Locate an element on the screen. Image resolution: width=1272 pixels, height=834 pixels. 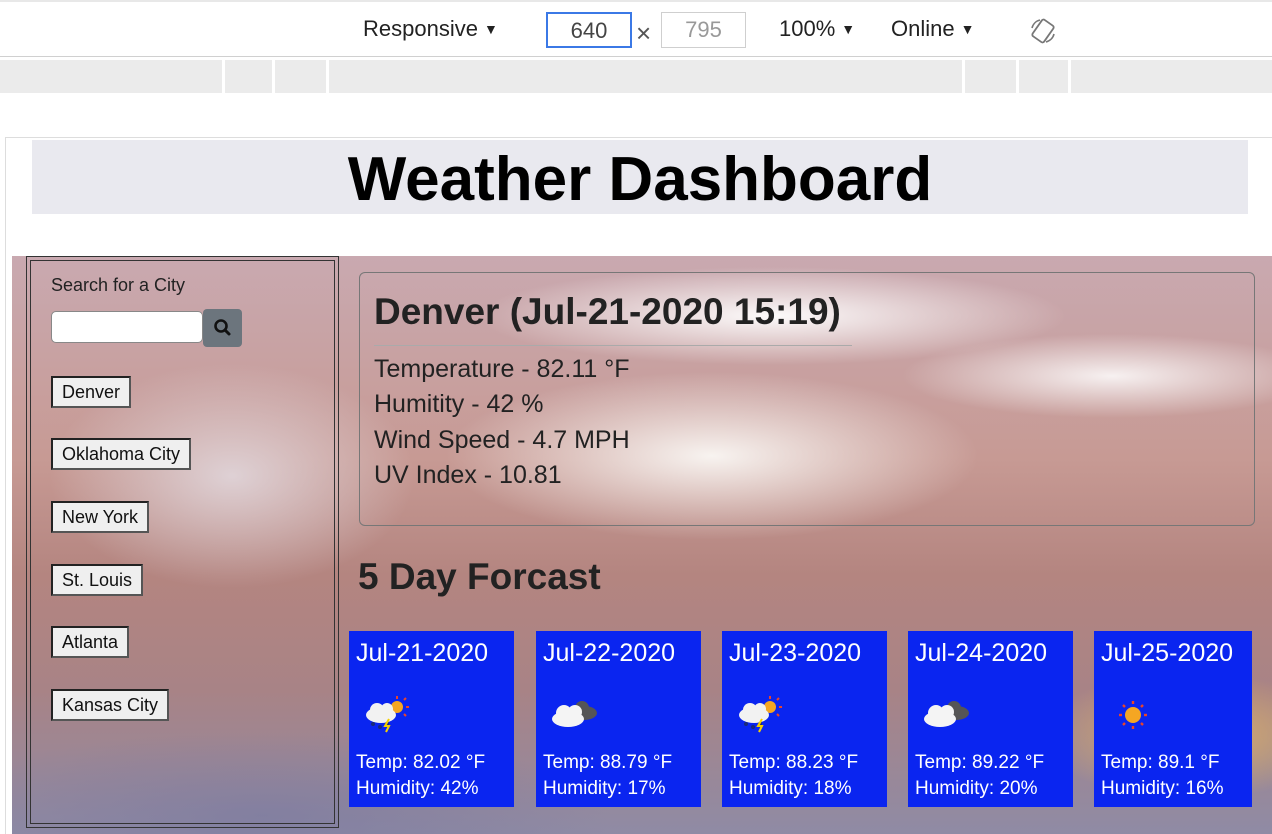
search-label: Search for a City is located at coordinates (118, 285).